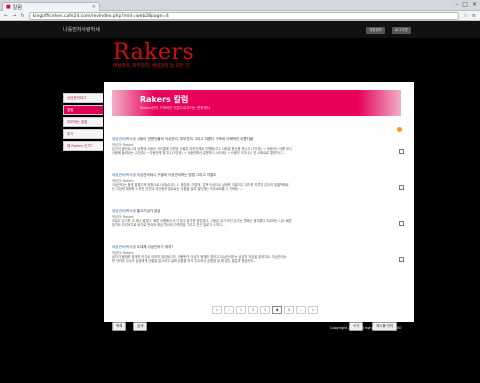 The height and width of the screenshot is (383, 480). I want to click on post-title: 이상관리하니 구별과 이상관리하는 방법 그리고 이럴도, so click(177, 175).